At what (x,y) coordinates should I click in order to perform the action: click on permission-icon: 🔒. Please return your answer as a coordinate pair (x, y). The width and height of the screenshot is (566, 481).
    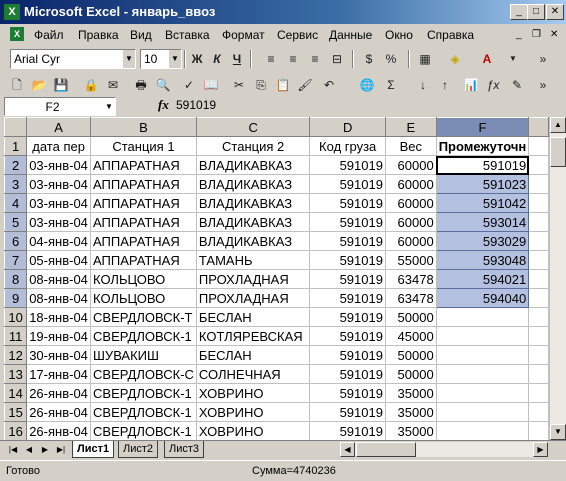
    Looking at the image, I should click on (91, 85).